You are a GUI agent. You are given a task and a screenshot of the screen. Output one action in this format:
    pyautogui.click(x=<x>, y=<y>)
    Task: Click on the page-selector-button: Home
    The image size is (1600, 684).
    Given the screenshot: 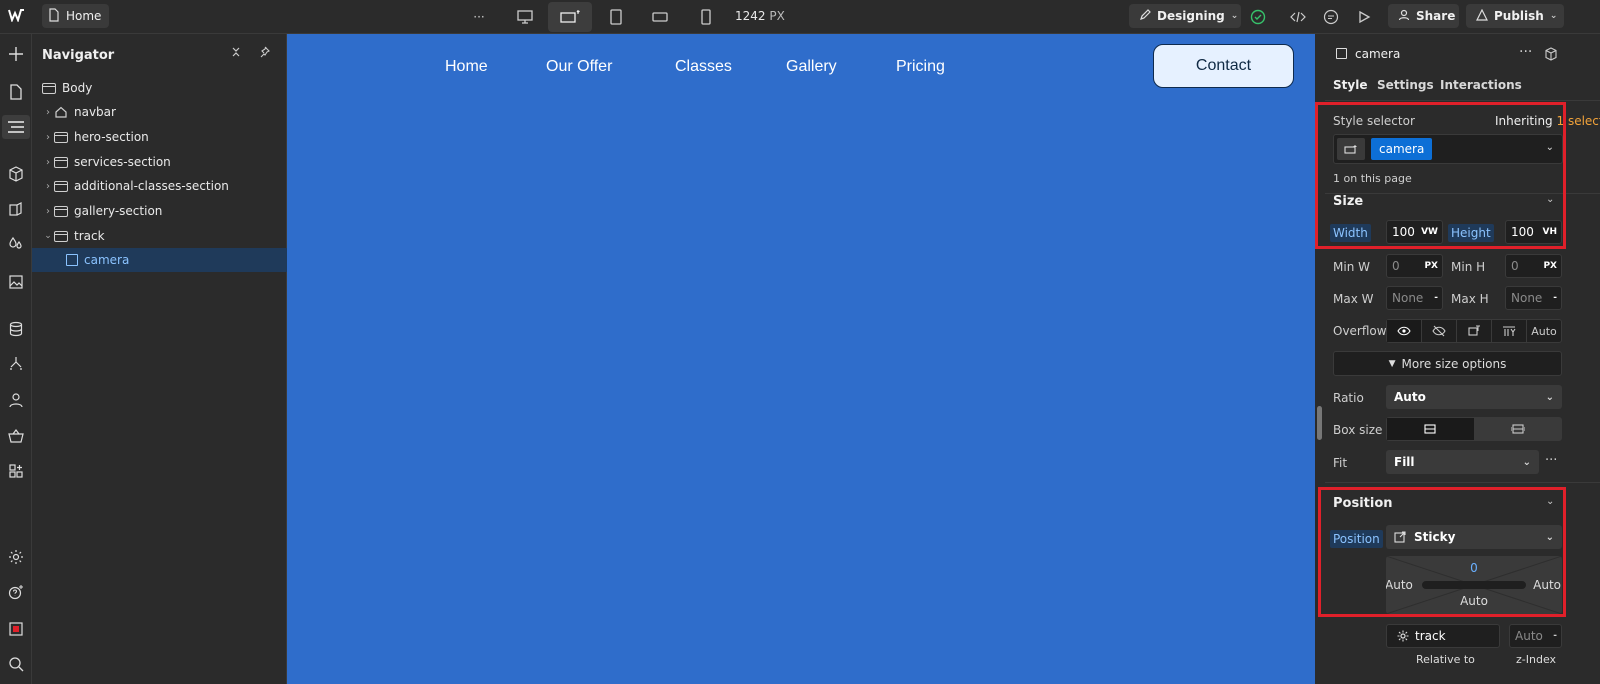 What is the action you would take?
    pyautogui.click(x=76, y=16)
    